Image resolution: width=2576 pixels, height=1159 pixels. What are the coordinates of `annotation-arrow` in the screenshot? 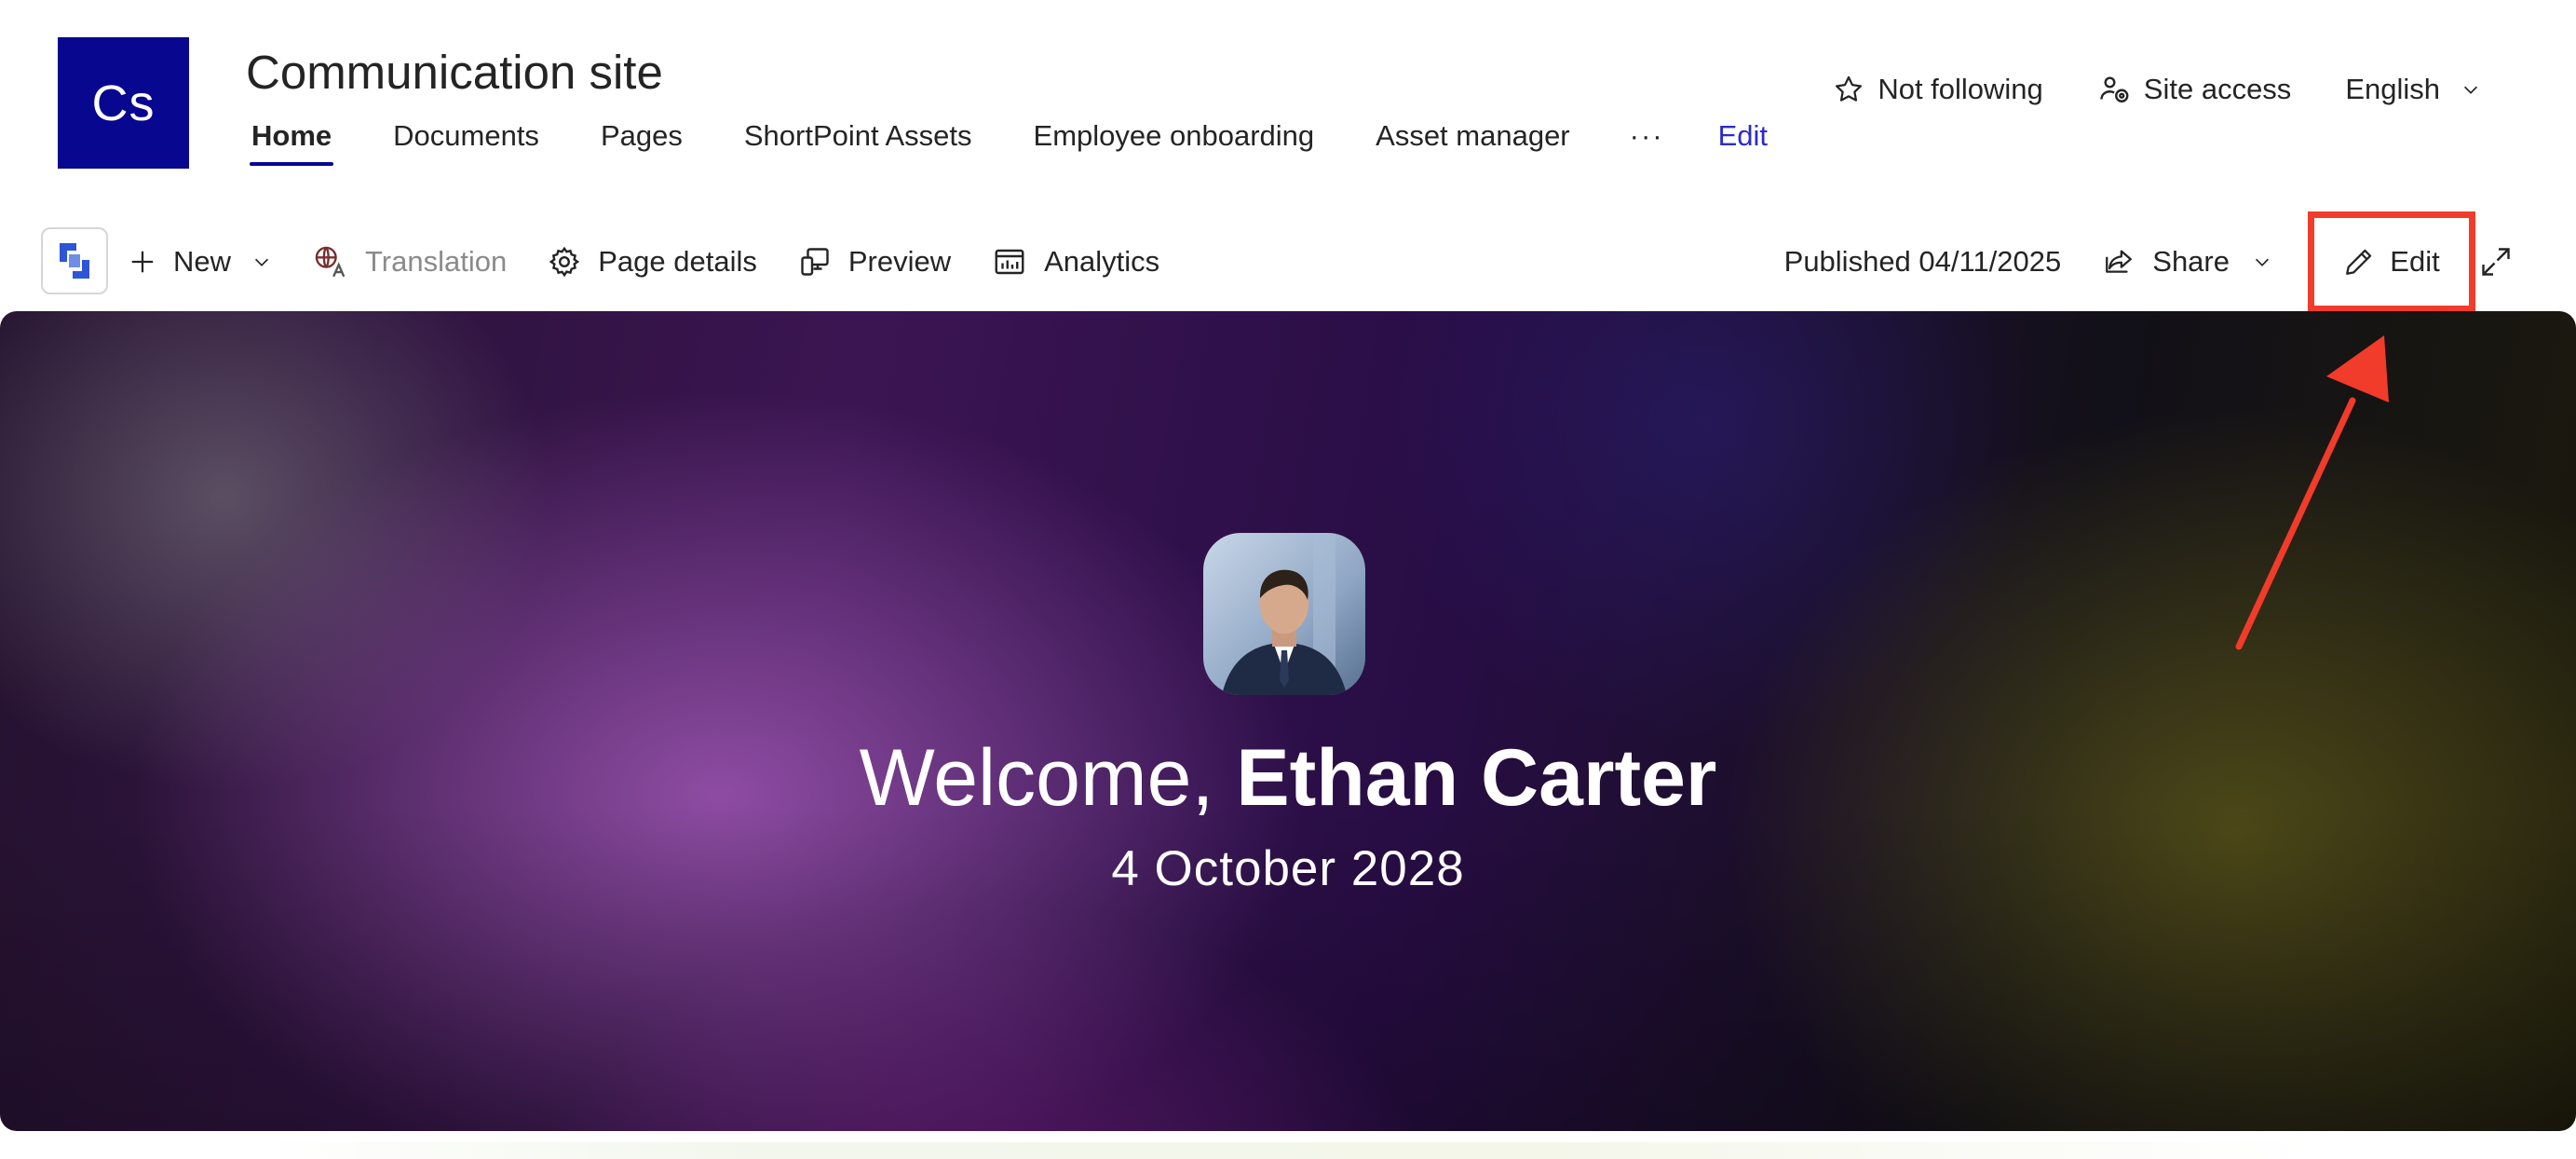 It's located at (2312, 492).